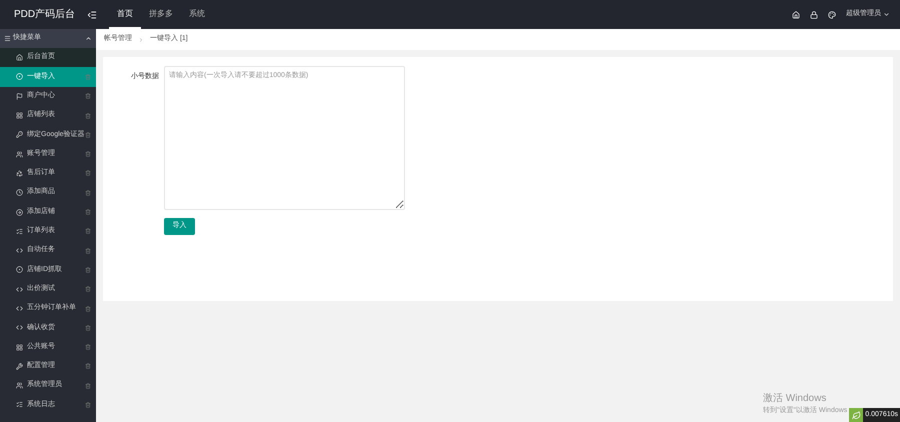  What do you see at coordinates (19, 212) in the screenshot?
I see `arrow-circle-icon` at bounding box center [19, 212].